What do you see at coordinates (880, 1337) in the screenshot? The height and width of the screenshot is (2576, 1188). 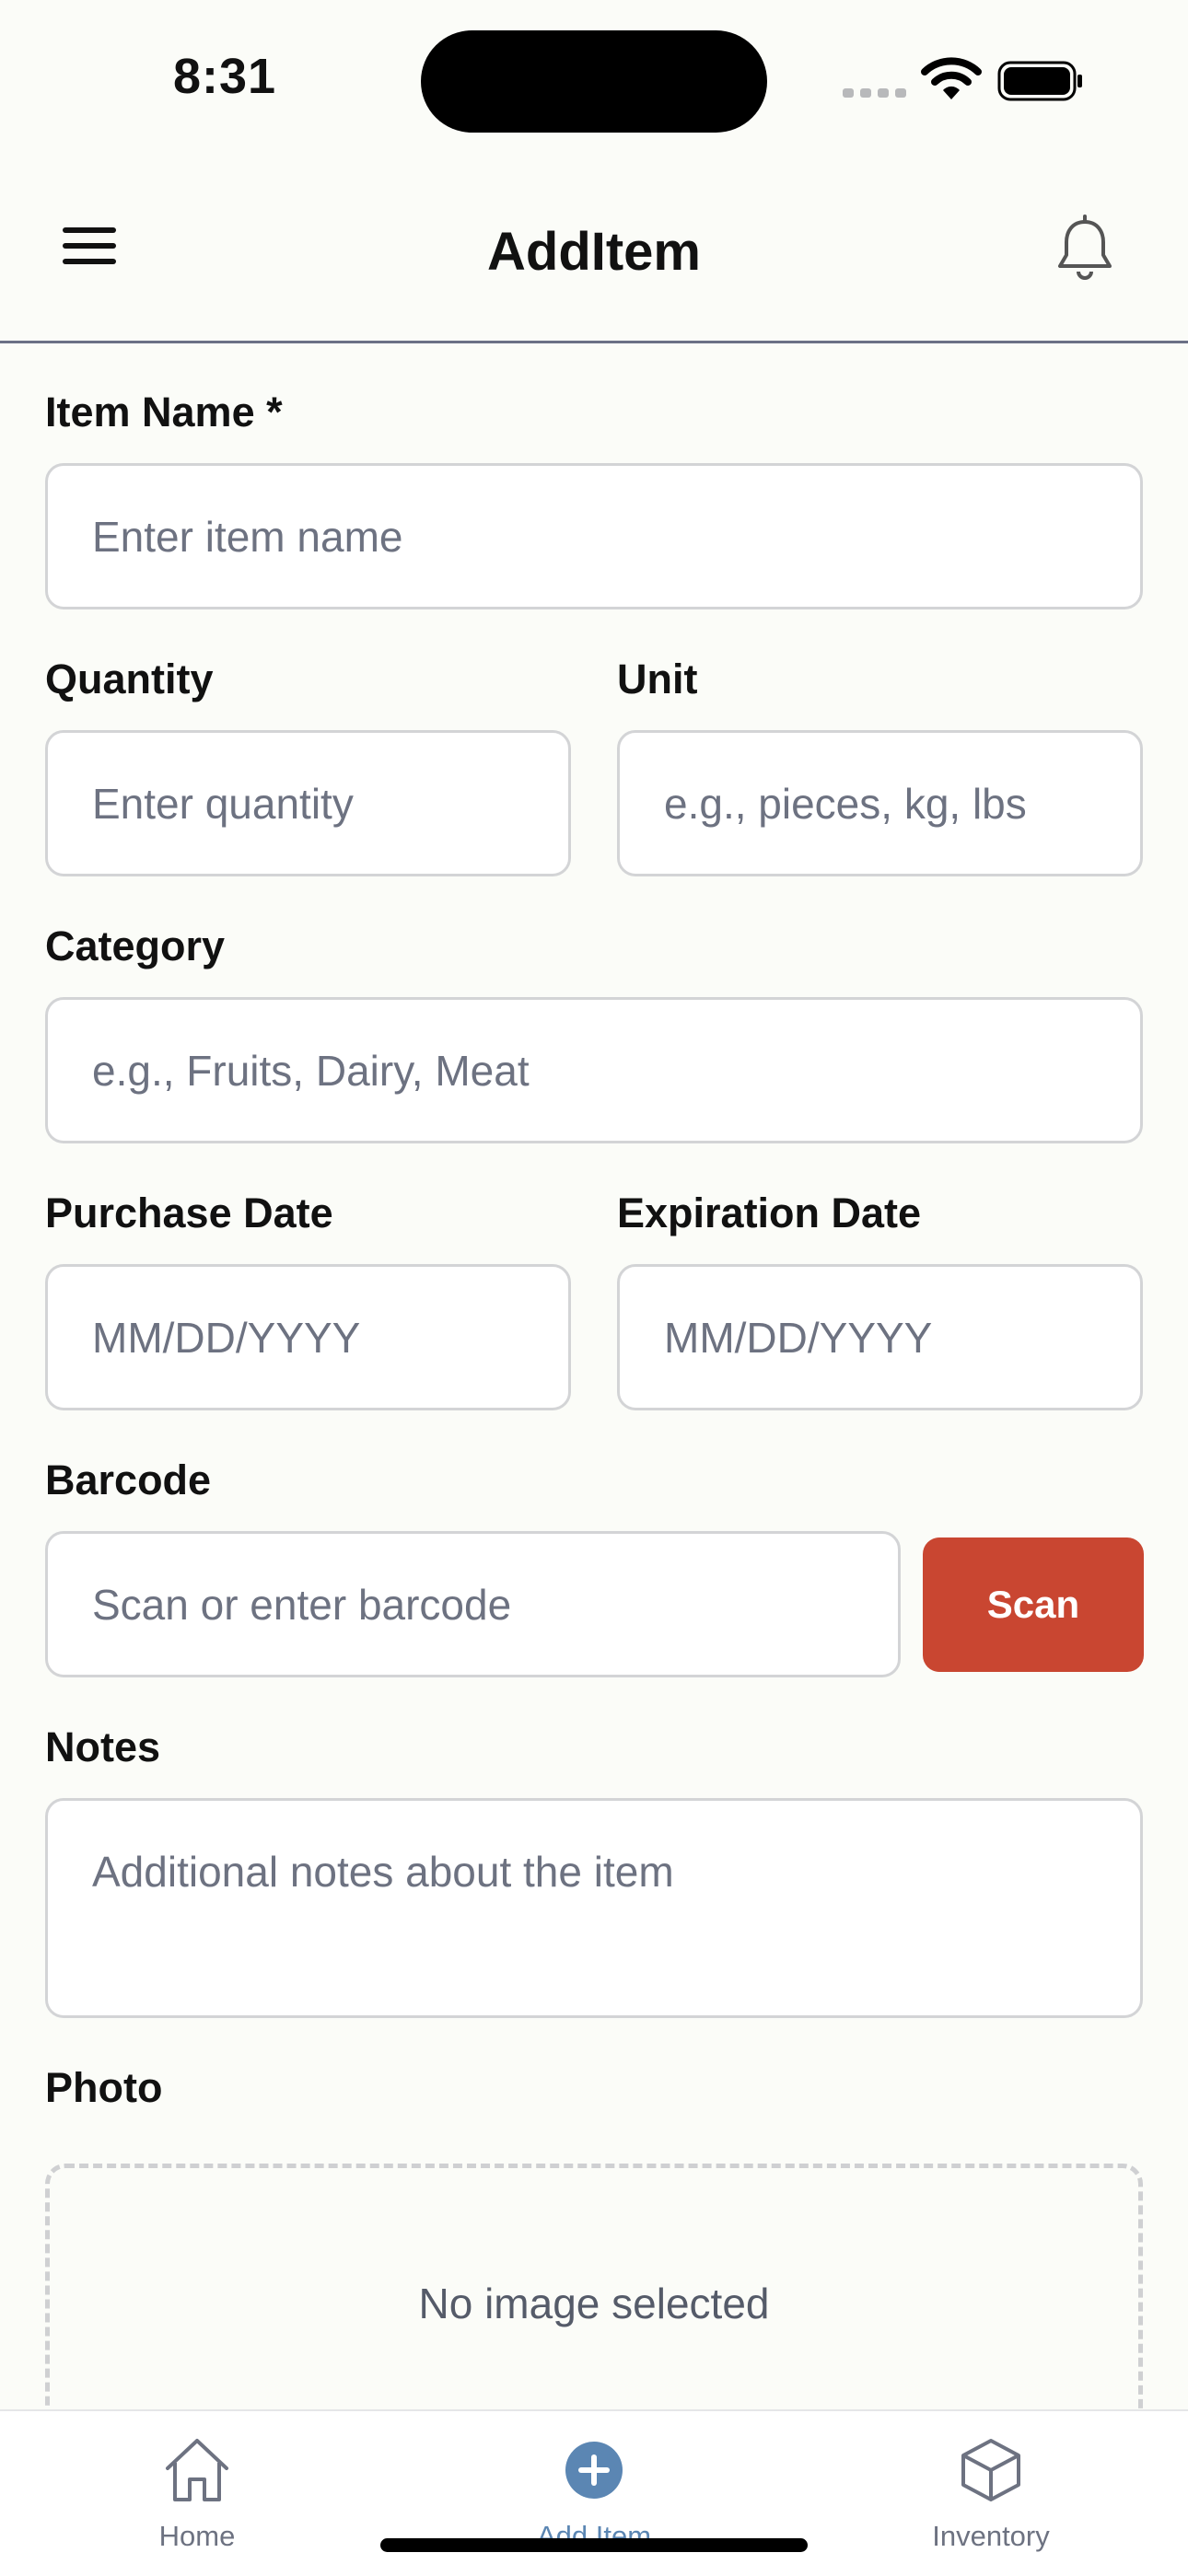 I see `expiration-date-input` at bounding box center [880, 1337].